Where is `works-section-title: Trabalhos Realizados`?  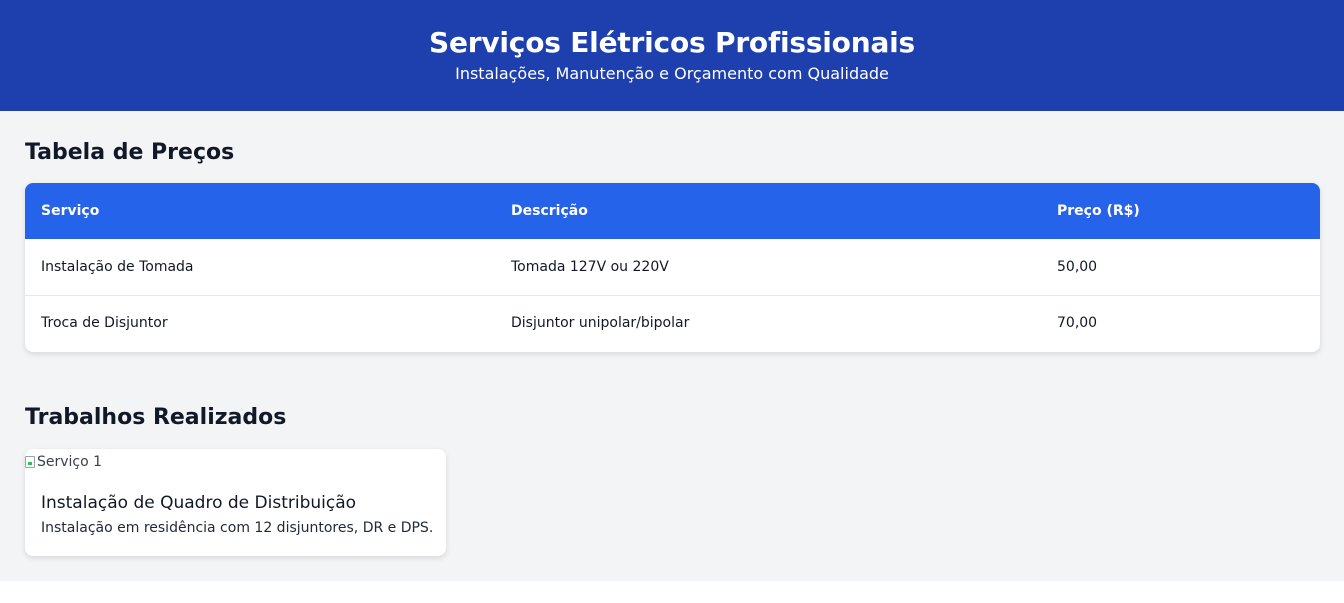
works-section-title: Trabalhos Realizados is located at coordinates (156, 417).